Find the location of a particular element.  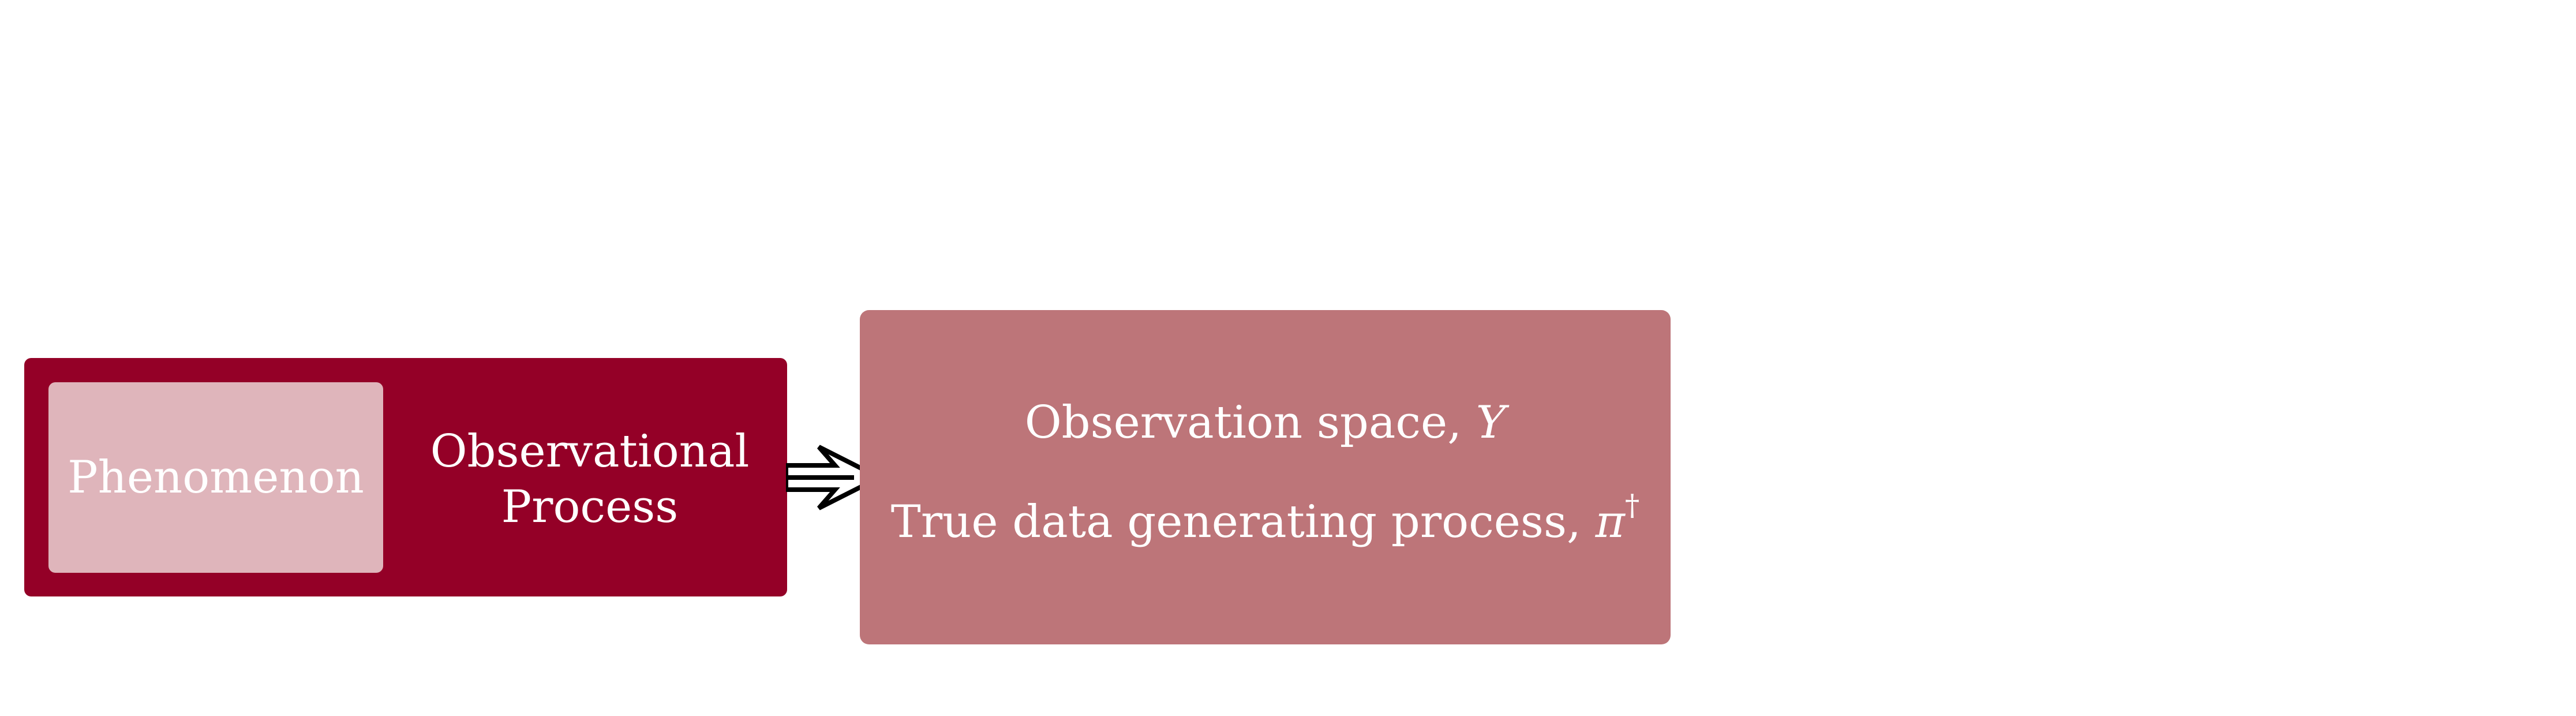

process-label-line1: Observational is located at coordinates (590, 452).